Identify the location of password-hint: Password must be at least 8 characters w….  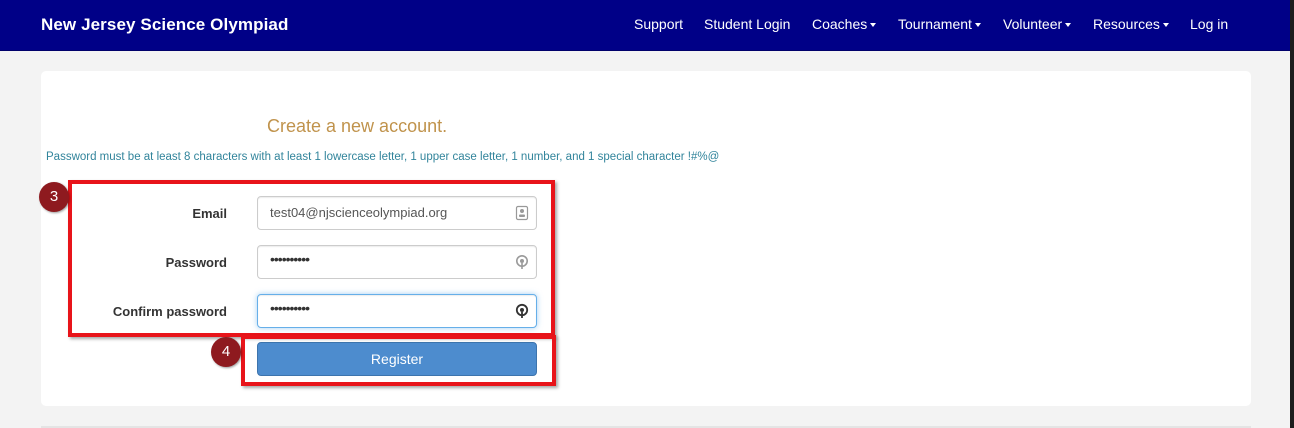
(383, 157).